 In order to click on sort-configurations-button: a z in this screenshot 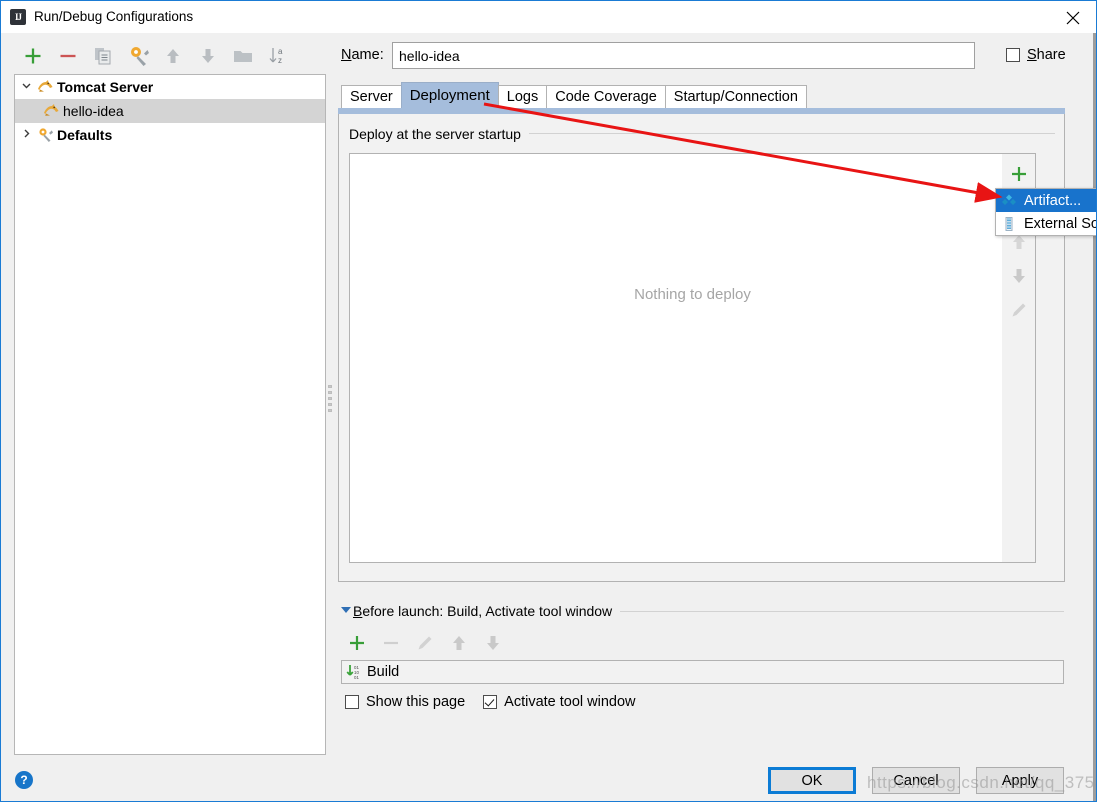, I will do `click(279, 55)`.